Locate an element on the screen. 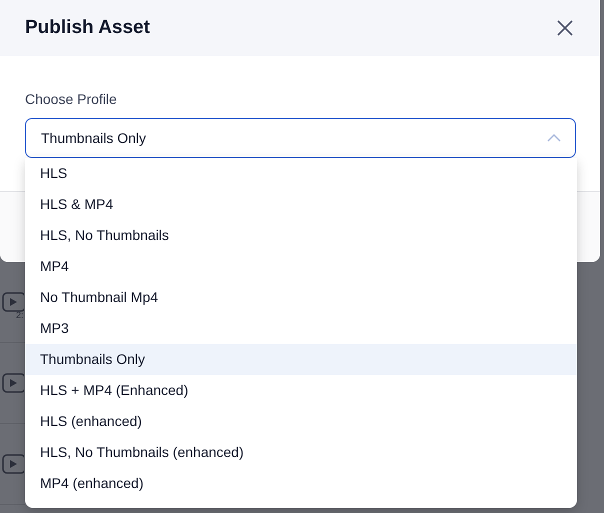 This screenshot has height=513, width=604. chevron-icon is located at coordinates (554, 138).